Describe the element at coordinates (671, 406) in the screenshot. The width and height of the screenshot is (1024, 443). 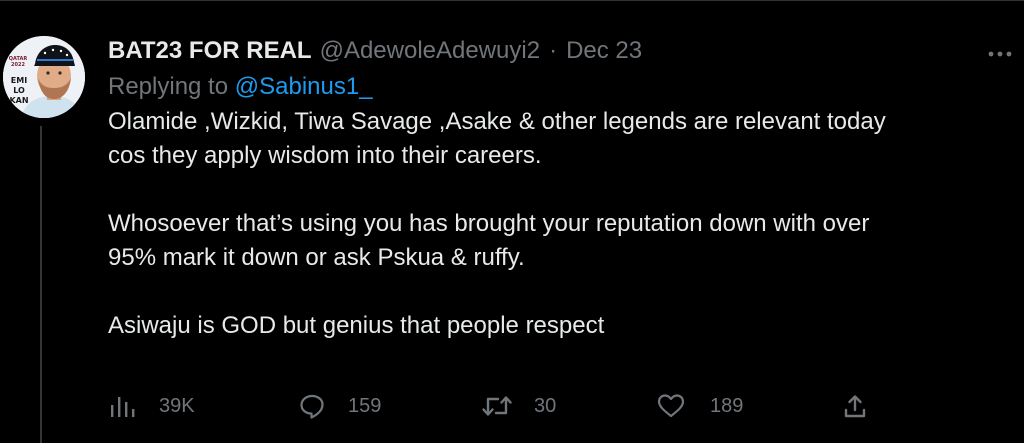
I see `like-icon` at that location.